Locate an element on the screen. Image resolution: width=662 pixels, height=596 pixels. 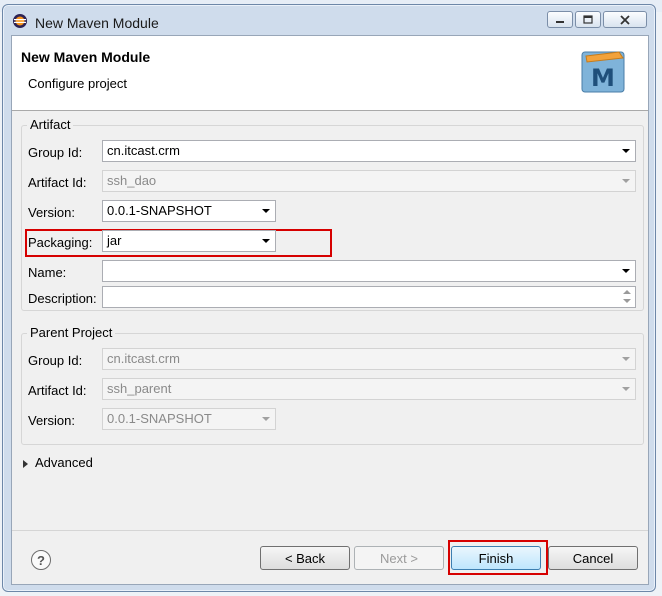
artifact-id-label: Artifact Id: is located at coordinates (57, 182).